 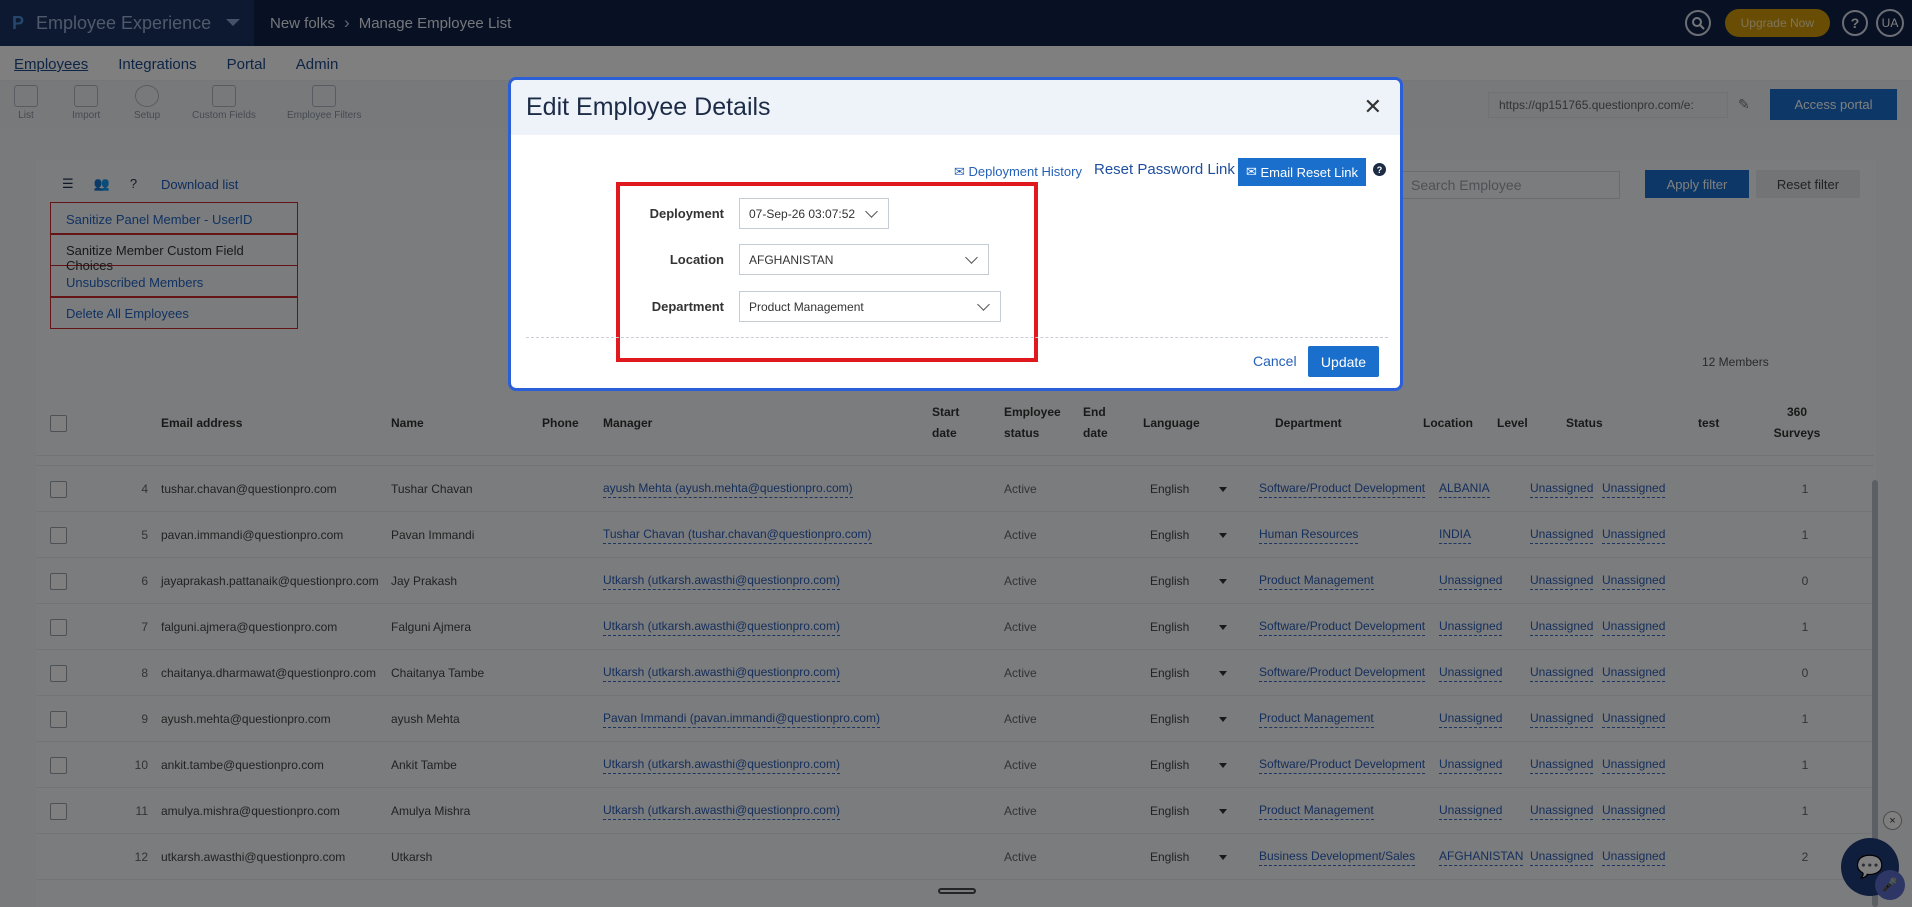 What do you see at coordinates (870, 306) in the screenshot?
I see `department-select: Product Management` at bounding box center [870, 306].